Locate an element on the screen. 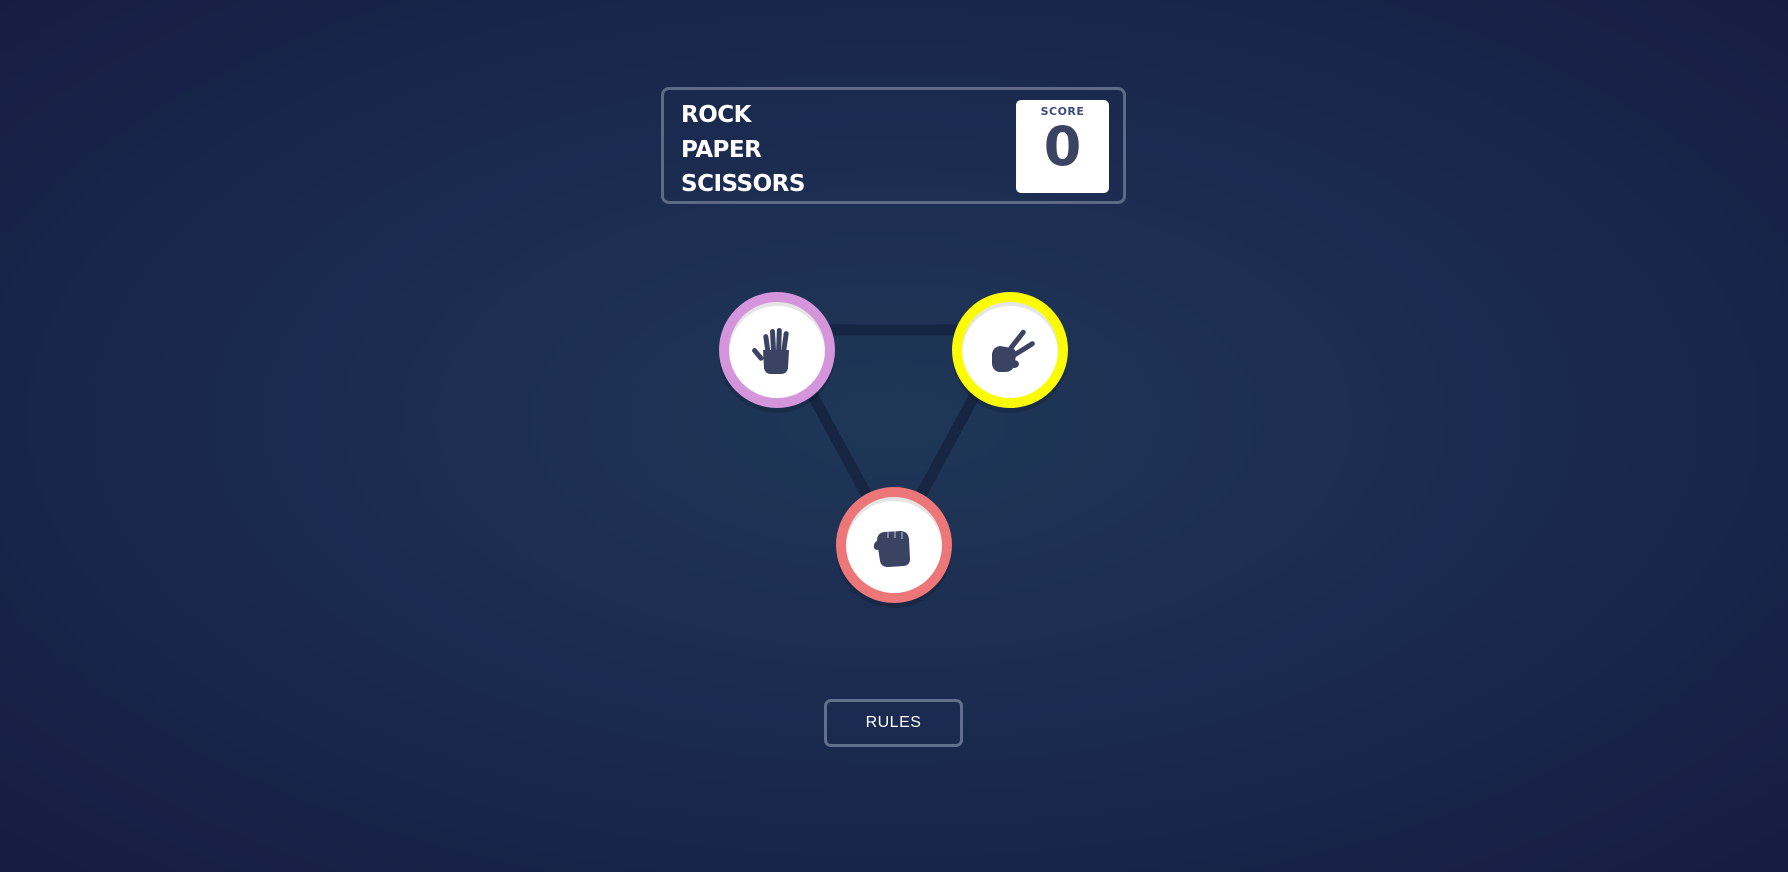  rock-button-face is located at coordinates (894, 545).